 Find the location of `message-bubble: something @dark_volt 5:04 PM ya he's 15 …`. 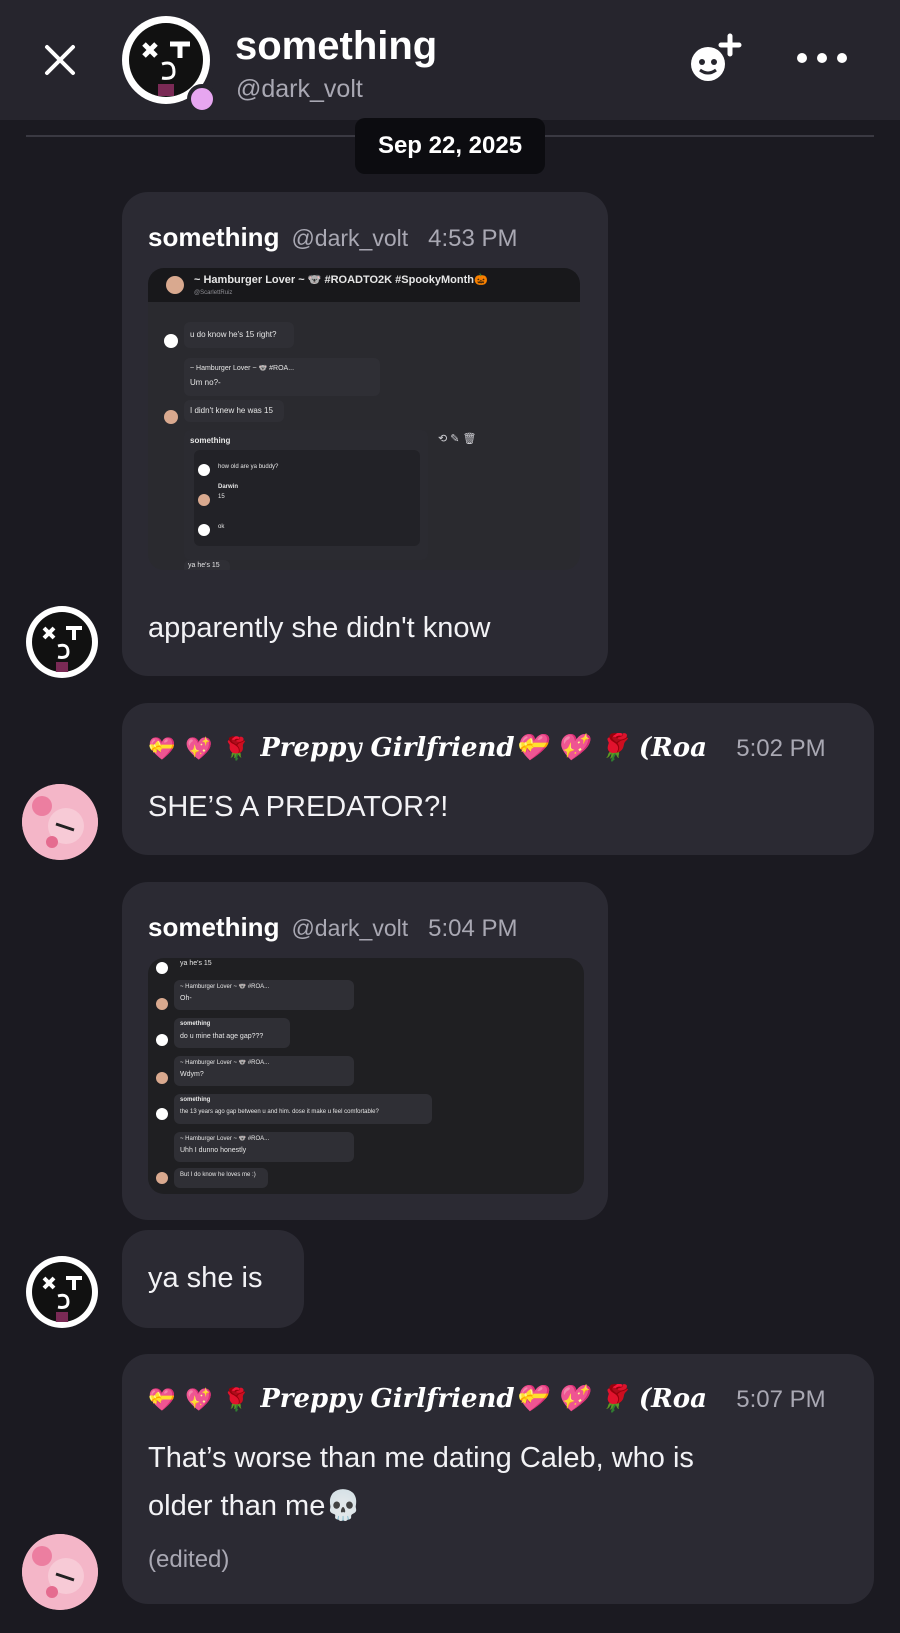

message-bubble: something @dark_volt 5:04 PM ya he's 15 … is located at coordinates (365, 1051).